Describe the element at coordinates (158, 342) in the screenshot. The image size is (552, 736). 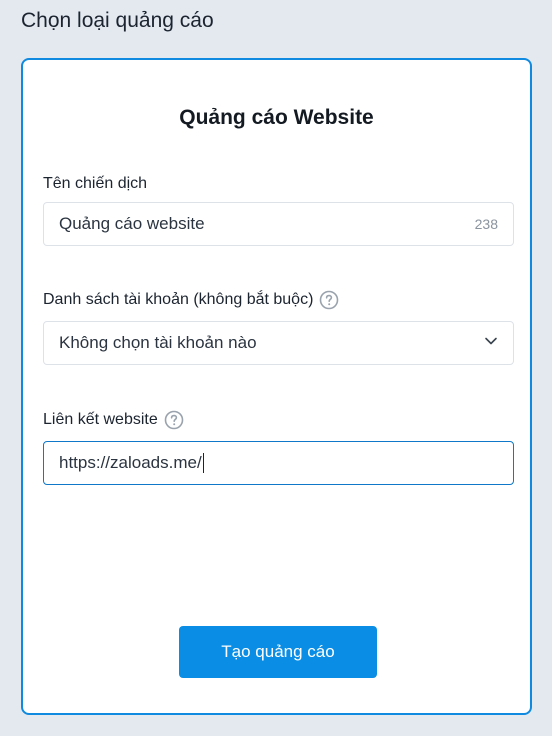
I see `account-select-value: Không chọn tài khoản nào` at that location.